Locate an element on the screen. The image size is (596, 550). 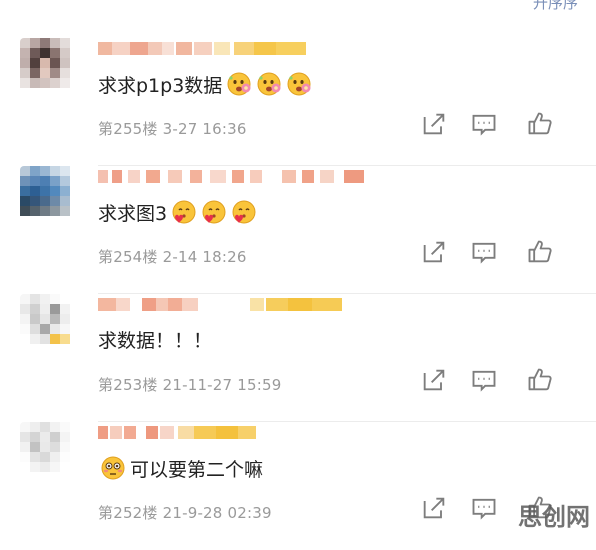
comment-meta: 第254楼 2-14 18:26 is located at coordinates (172, 257).